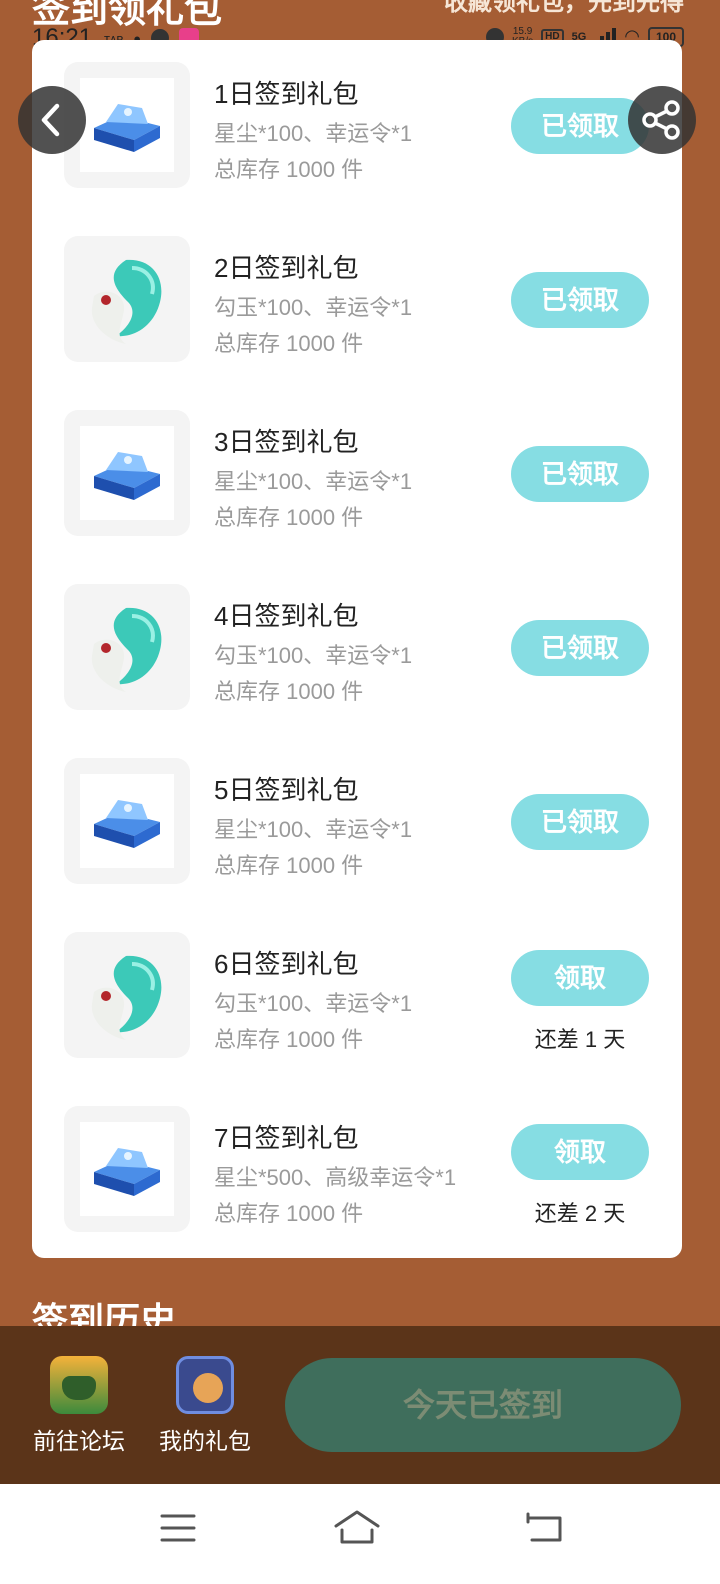 The image size is (720, 1584). What do you see at coordinates (79, 1385) in the screenshot?
I see `forum-icon` at bounding box center [79, 1385].